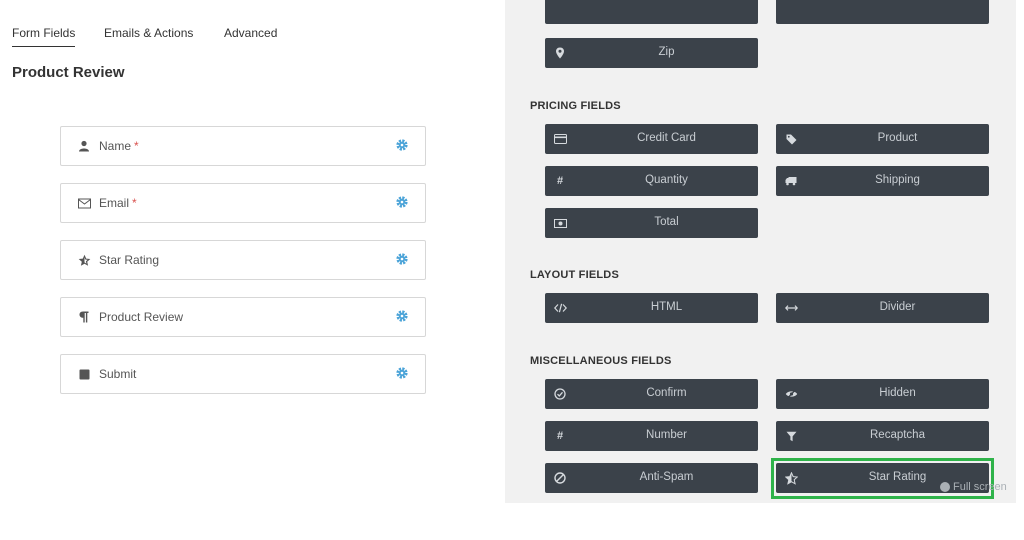 The width and height of the screenshot is (1024, 540). Describe the element at coordinates (897, 180) in the screenshot. I see `button-label: Shipping` at that location.